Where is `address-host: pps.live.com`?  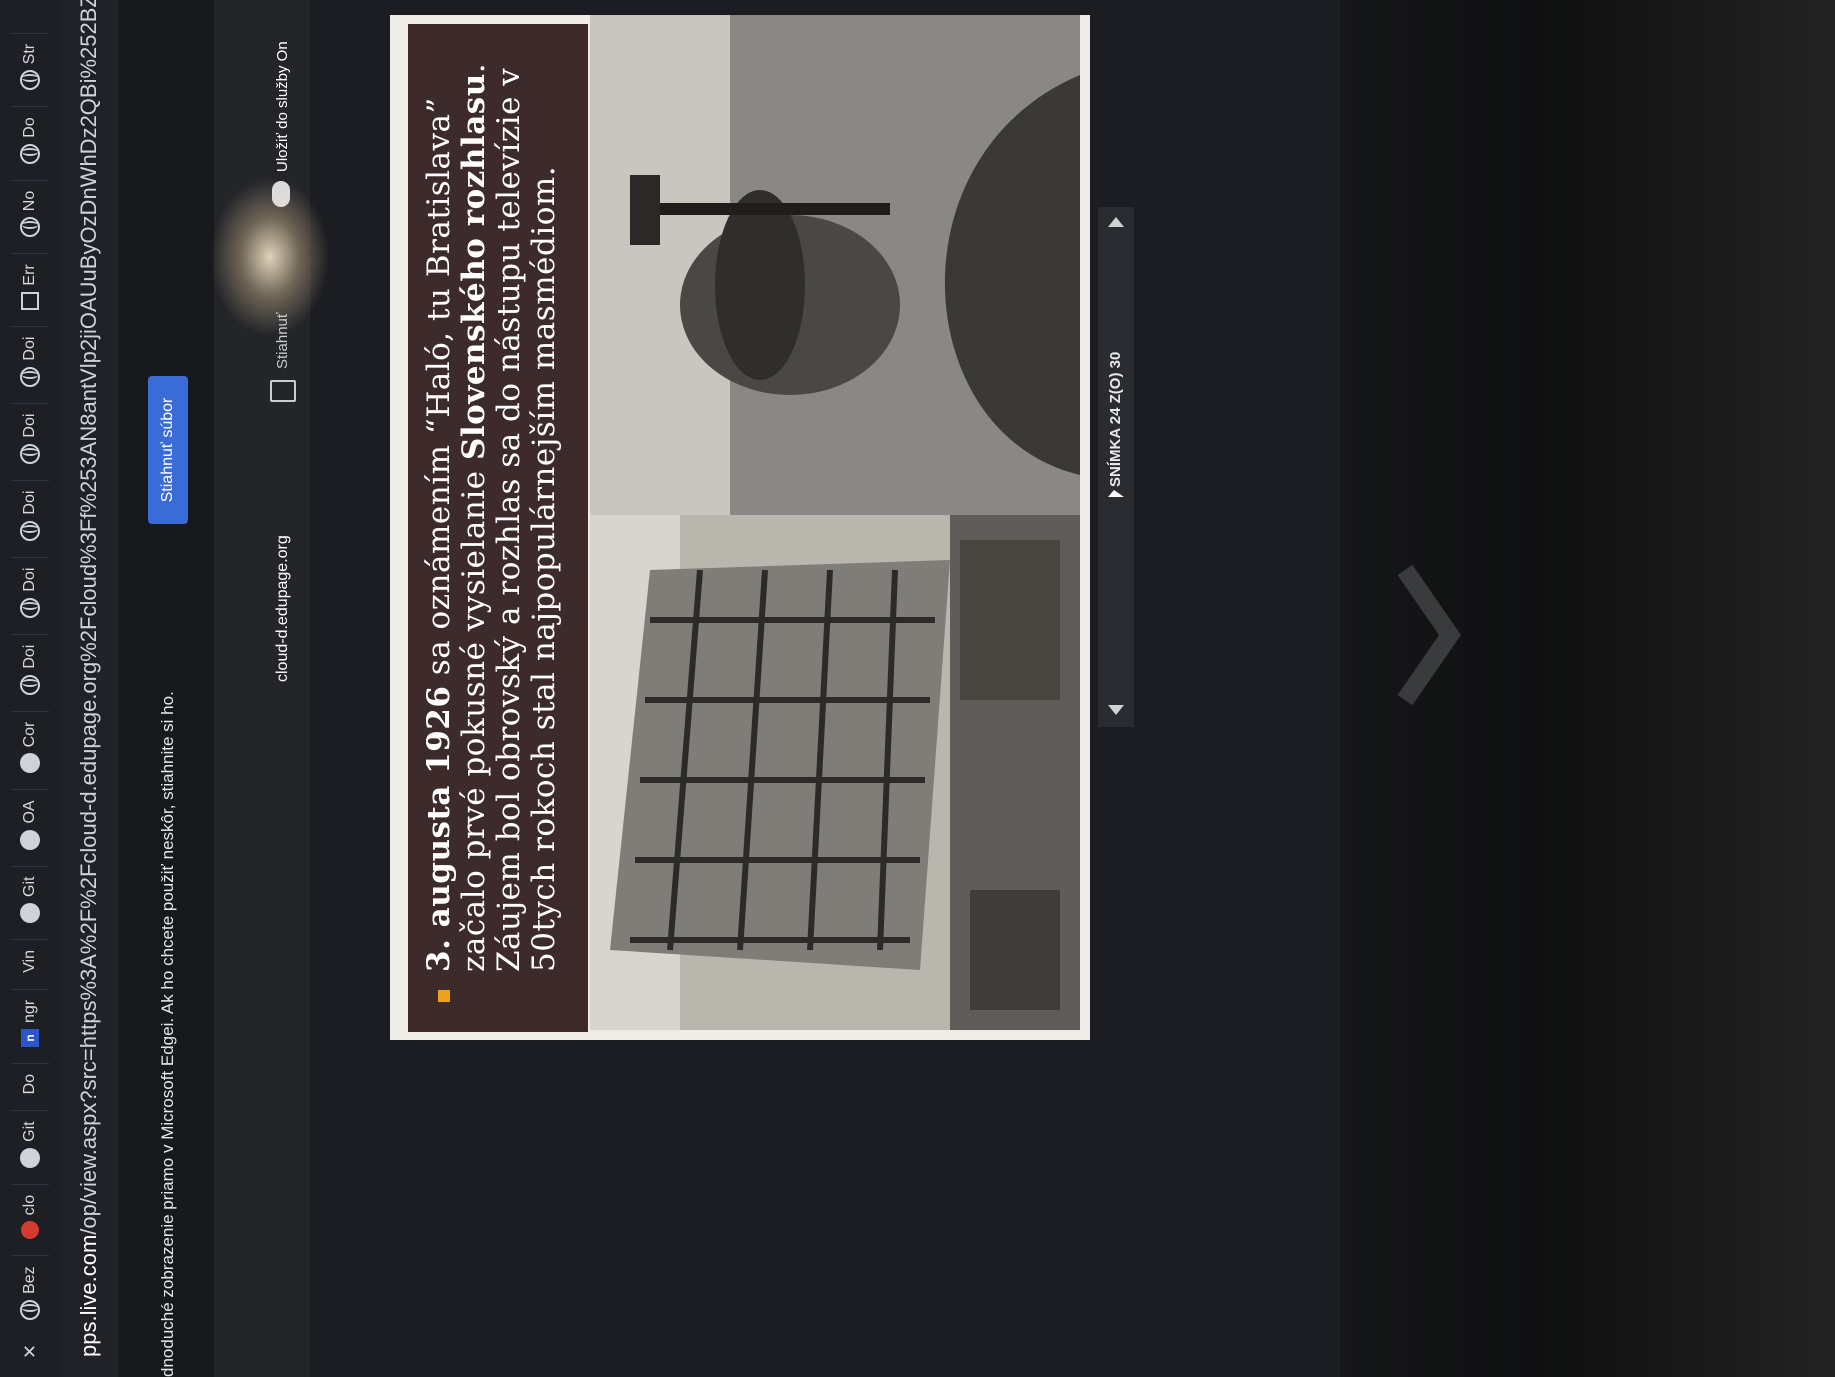 address-host: pps.live.com is located at coordinates (88, 1295).